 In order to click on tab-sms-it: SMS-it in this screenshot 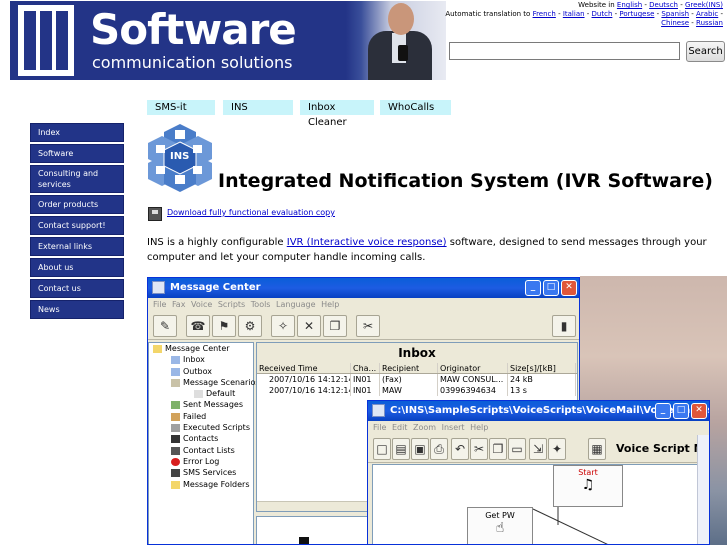, I will do `click(181, 107)`.